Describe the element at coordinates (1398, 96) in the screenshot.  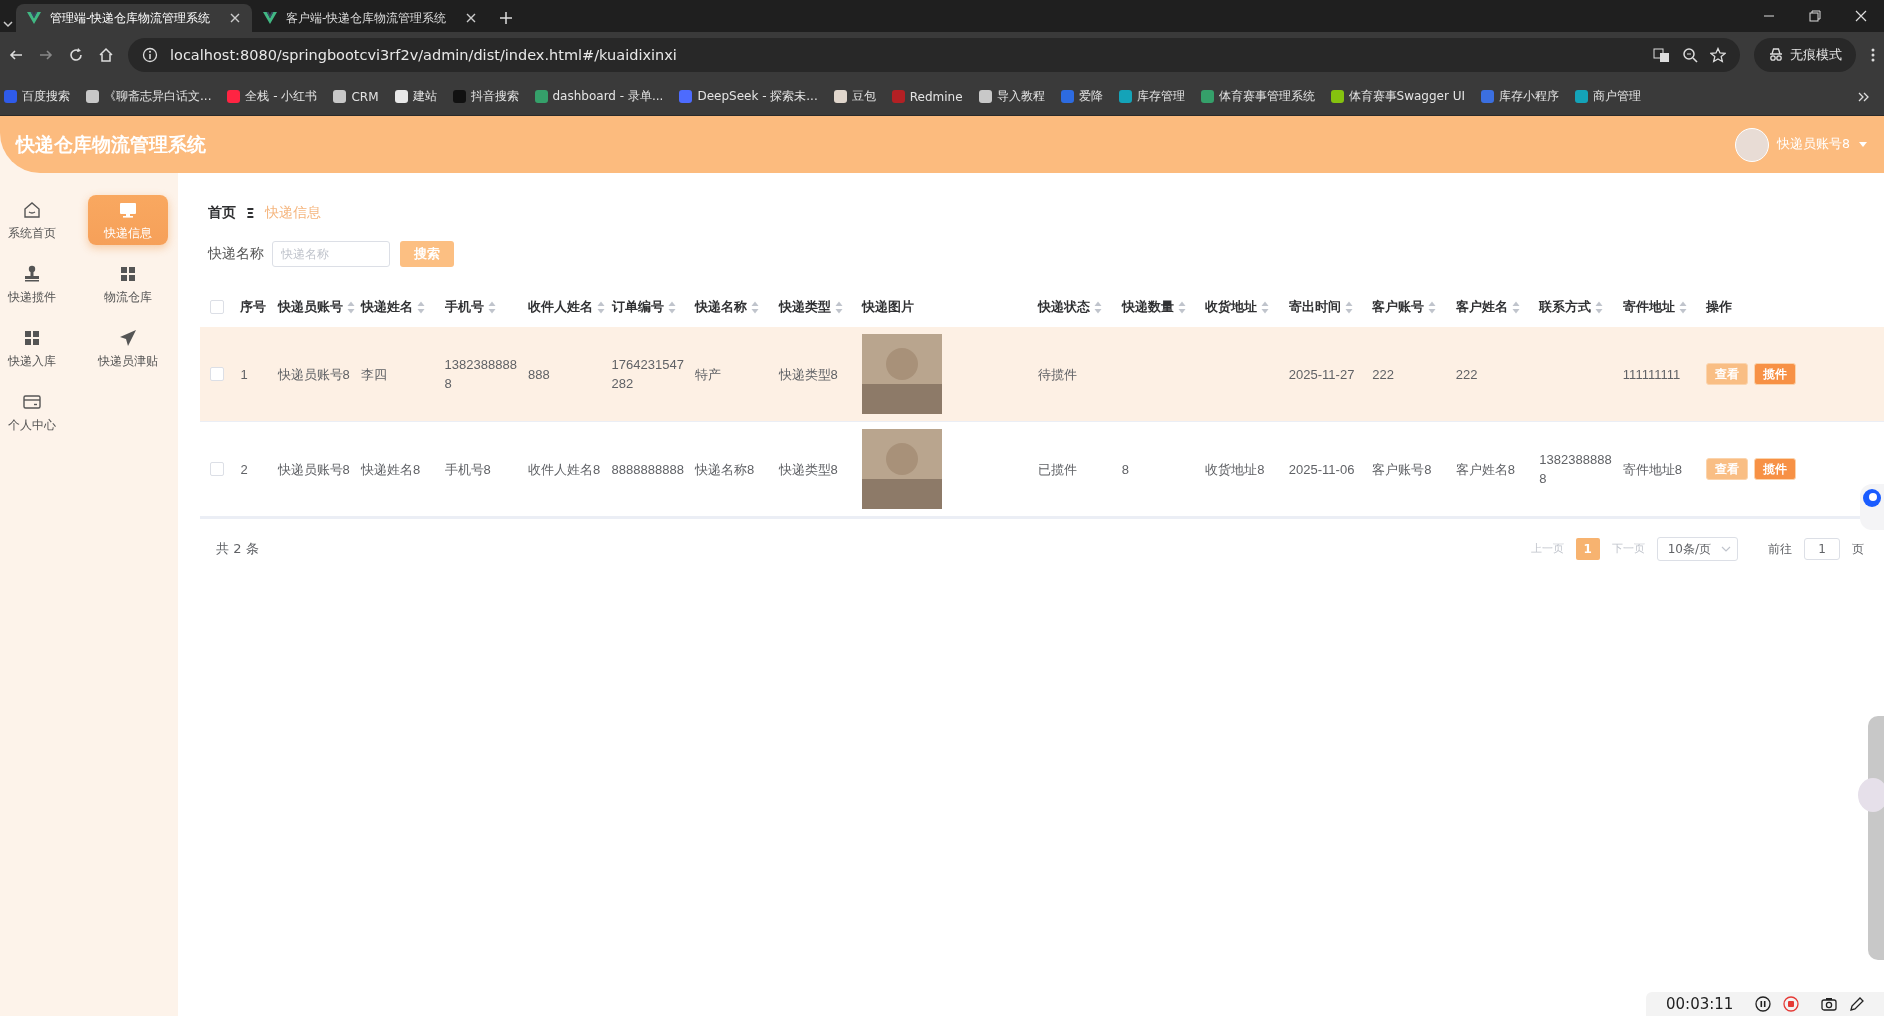
I see `bookmark: 体育赛事Swagger UI` at that location.